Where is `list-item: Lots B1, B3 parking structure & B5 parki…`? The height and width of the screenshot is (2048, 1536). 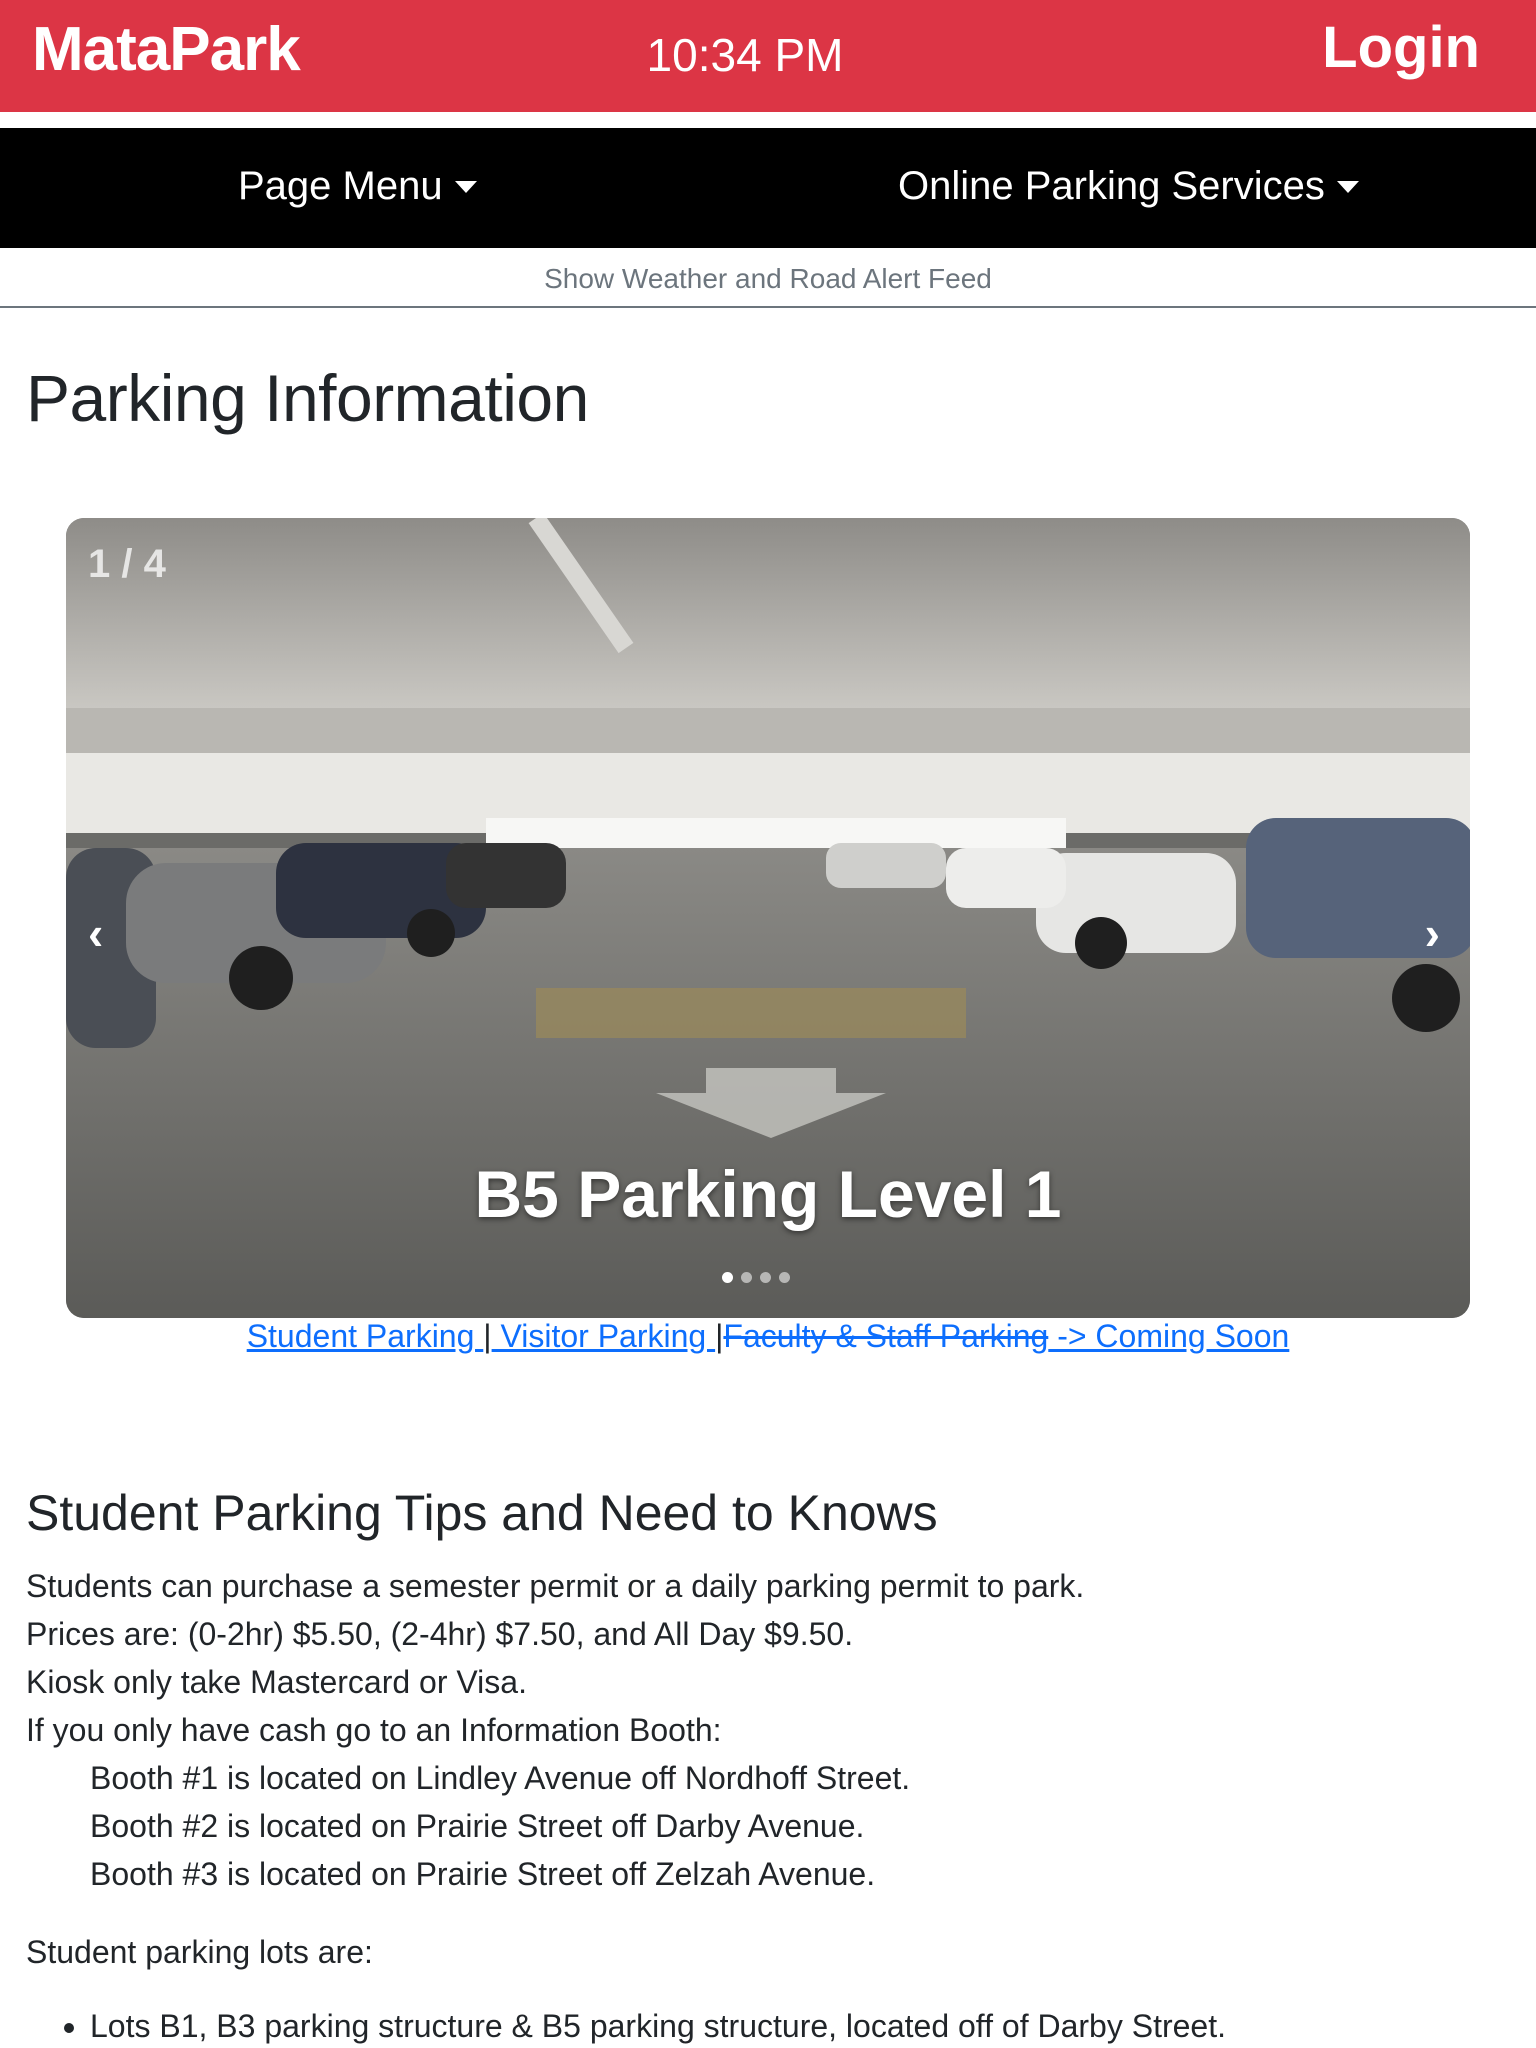
list-item: Lots B1, B3 parking structure & B5 parki… is located at coordinates (658, 2026).